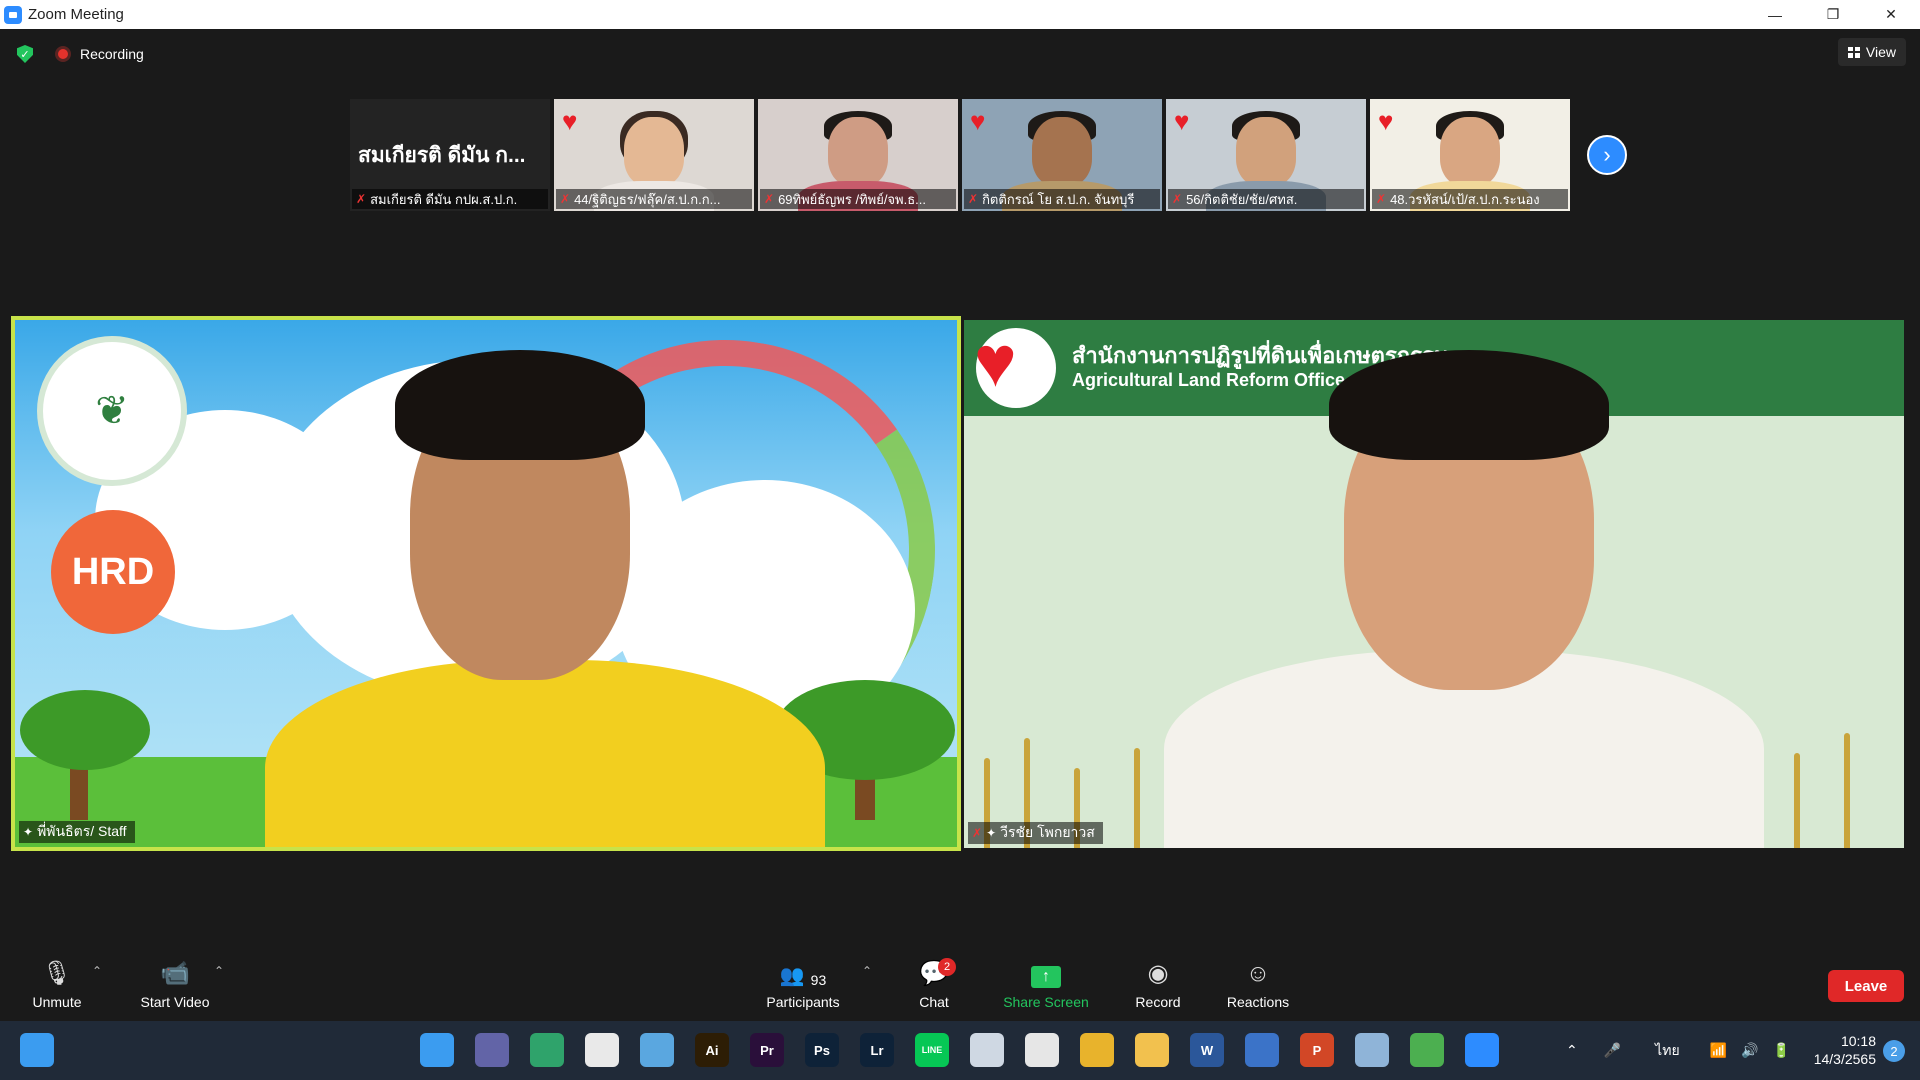 This screenshot has height=1080, width=1920. I want to click on chevron-right-icon: ›, so click(1607, 154).